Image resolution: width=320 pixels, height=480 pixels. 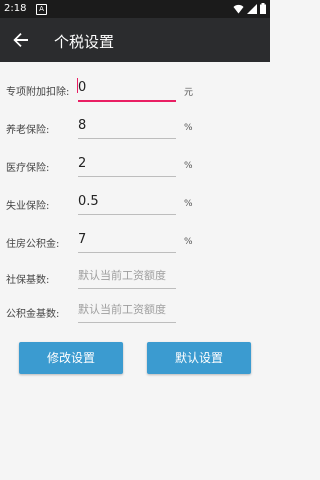 What do you see at coordinates (28, 130) in the screenshot?
I see `pension-label: 养老保险:` at bounding box center [28, 130].